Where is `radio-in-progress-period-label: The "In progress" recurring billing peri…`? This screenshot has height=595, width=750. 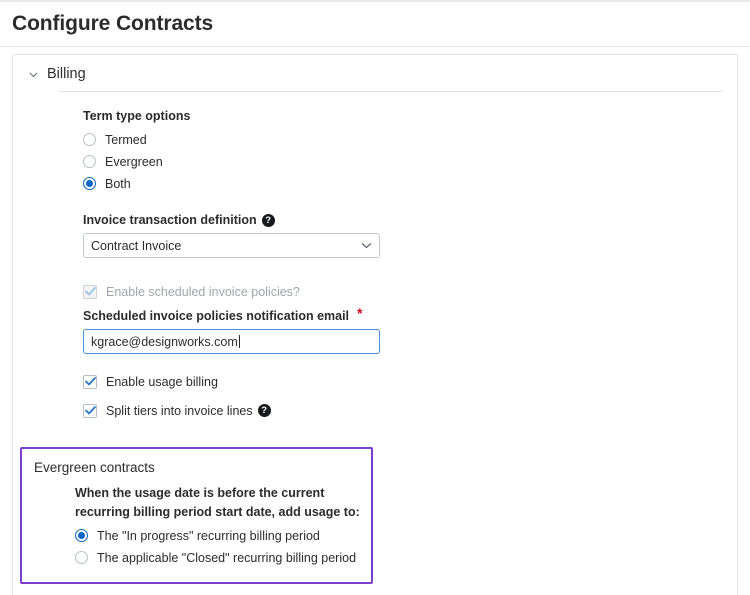
radio-in-progress-period-label: The "In progress" recurring billing peri… is located at coordinates (208, 535).